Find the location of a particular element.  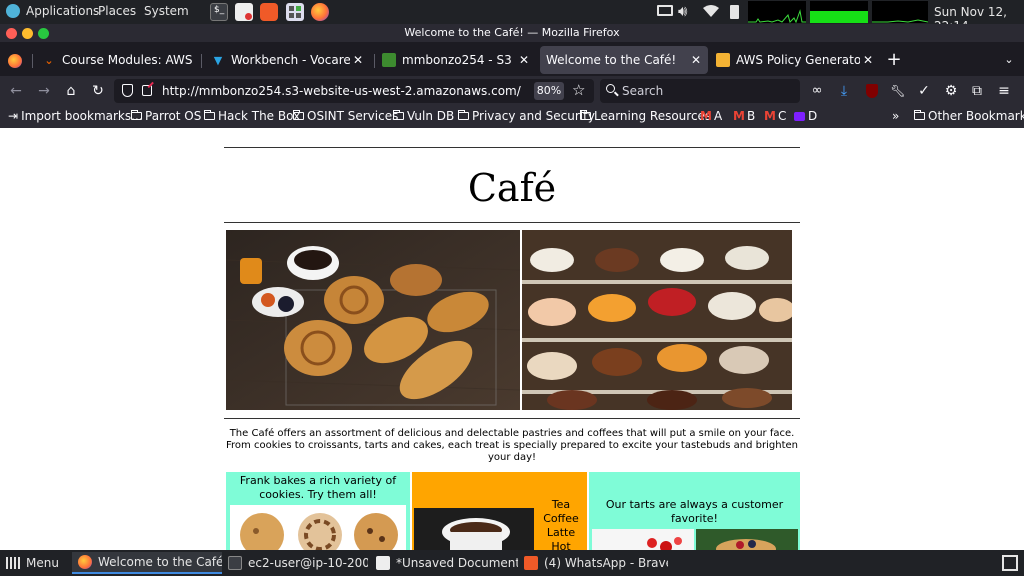

window-title: Welcome to the Café! — Mozilla Firefox is located at coordinates (512, 32).